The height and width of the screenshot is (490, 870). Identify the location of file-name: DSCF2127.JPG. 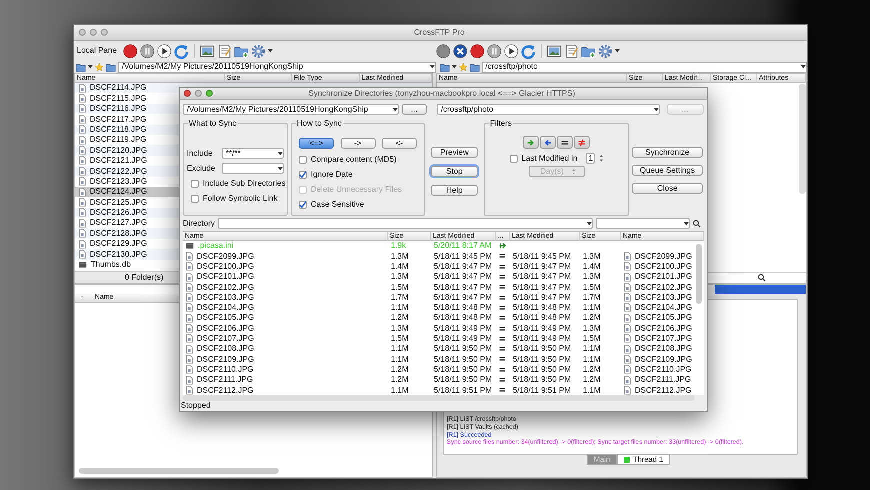
(119, 223).